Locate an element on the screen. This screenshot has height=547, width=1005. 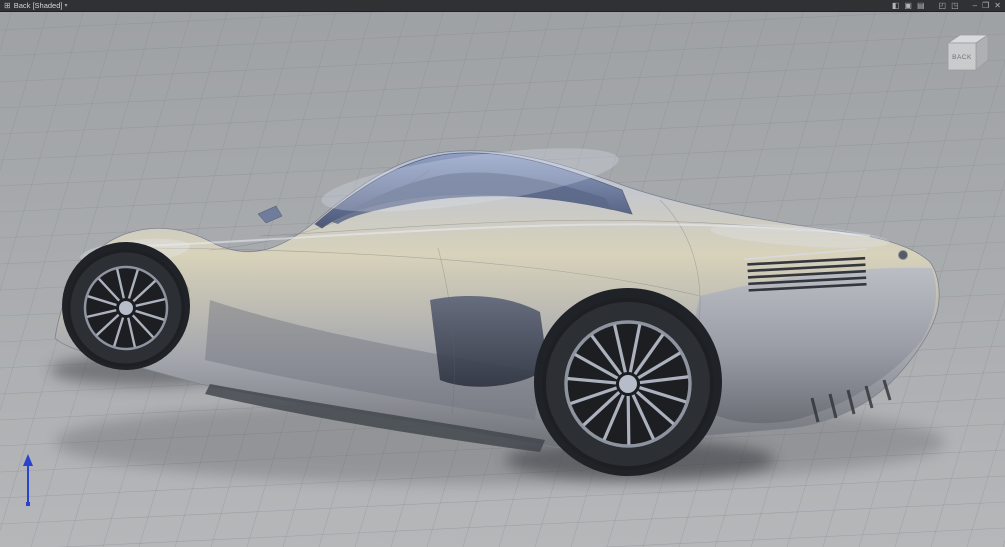
layout-list-view-icon: ▤ is located at coordinates (921, 6).